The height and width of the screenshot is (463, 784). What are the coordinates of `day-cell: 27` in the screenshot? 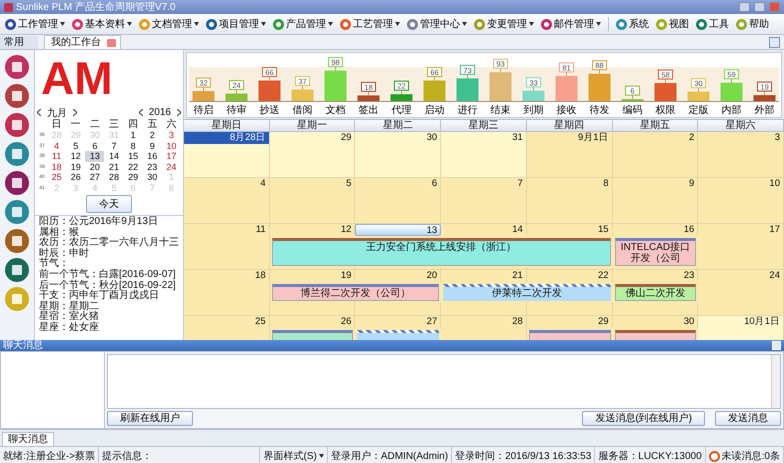 It's located at (94, 177).